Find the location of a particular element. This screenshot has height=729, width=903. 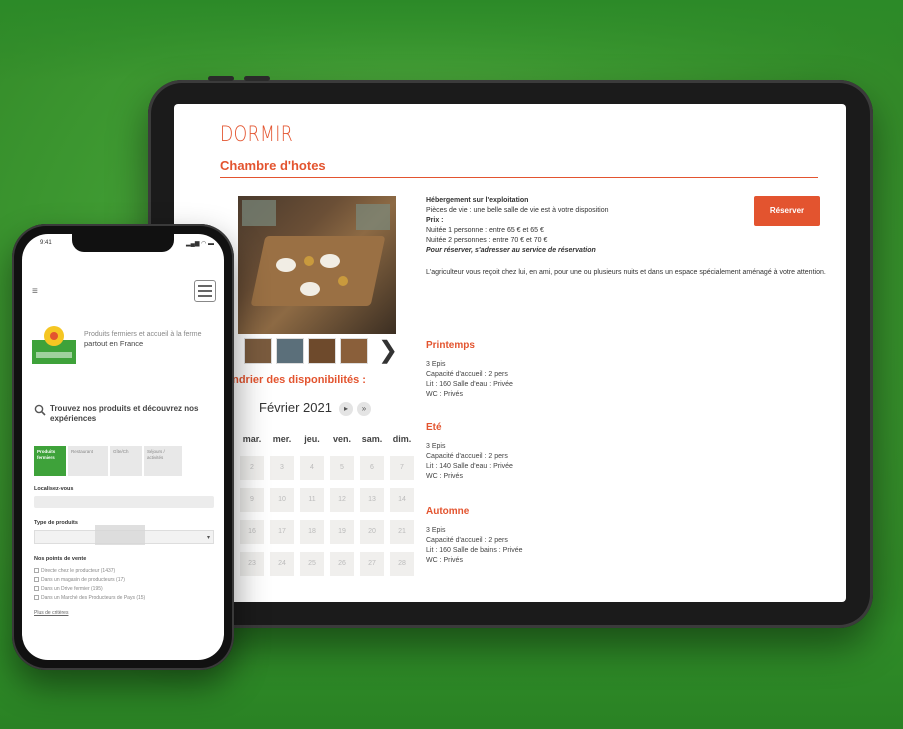

phone-notch is located at coordinates (123, 243).